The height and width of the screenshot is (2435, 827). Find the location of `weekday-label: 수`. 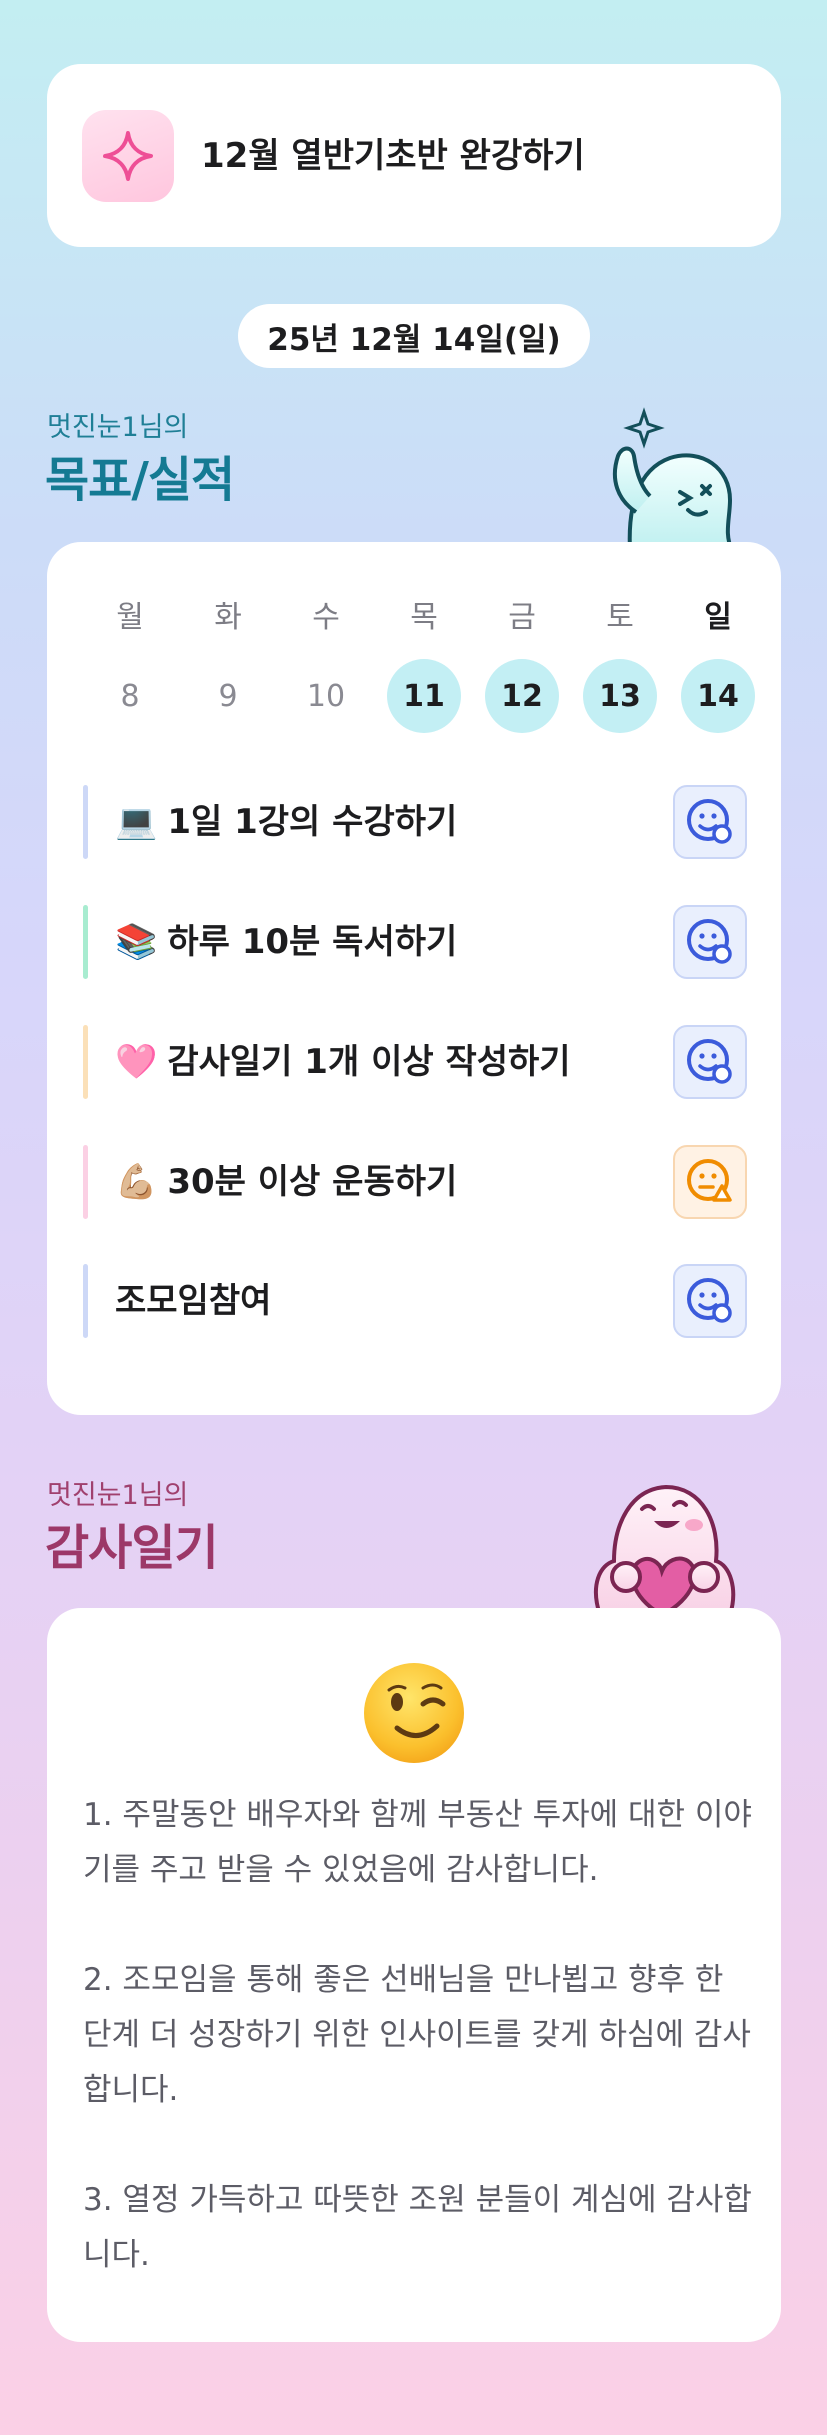

weekday-label: 수 is located at coordinates (326, 617).